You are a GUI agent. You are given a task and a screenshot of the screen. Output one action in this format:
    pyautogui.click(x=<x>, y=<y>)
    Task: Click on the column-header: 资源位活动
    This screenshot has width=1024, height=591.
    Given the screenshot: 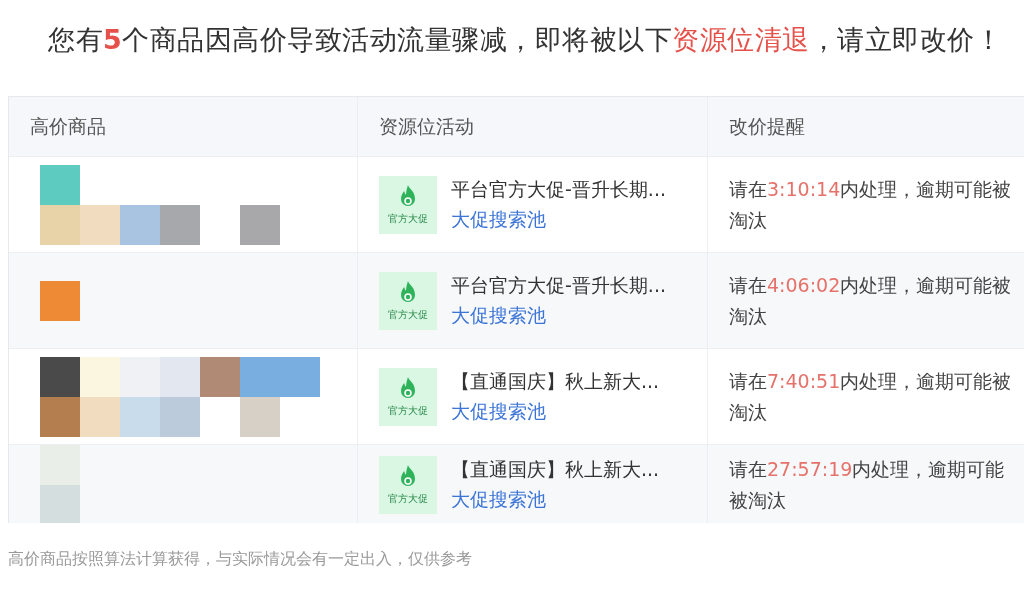 What is the action you would take?
    pyautogui.click(x=426, y=126)
    